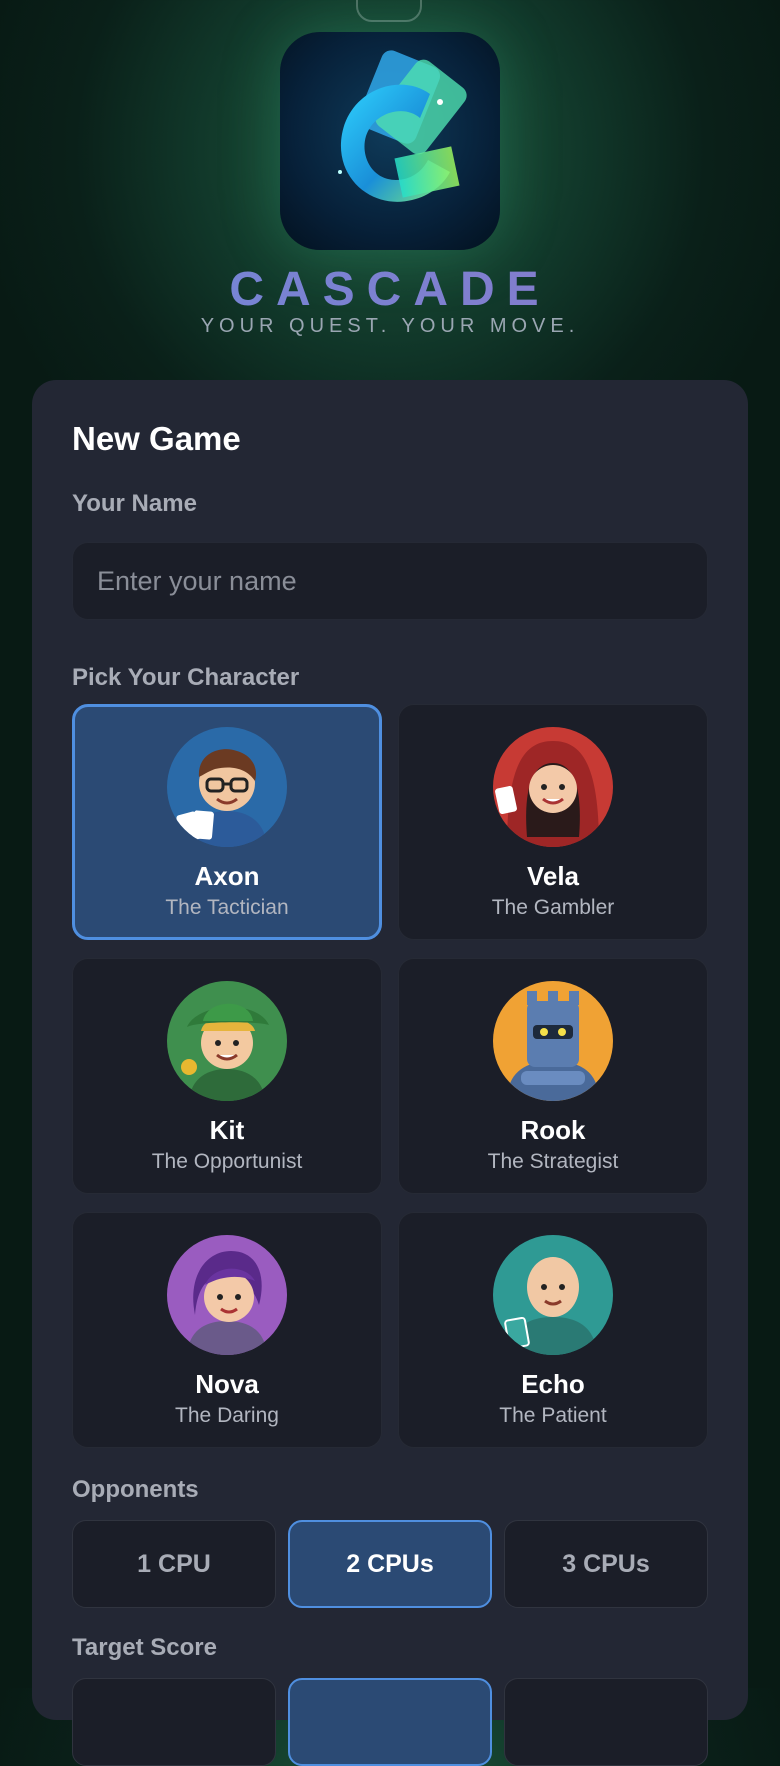  What do you see at coordinates (227, 1130) in the screenshot?
I see `character-name: Kit` at bounding box center [227, 1130].